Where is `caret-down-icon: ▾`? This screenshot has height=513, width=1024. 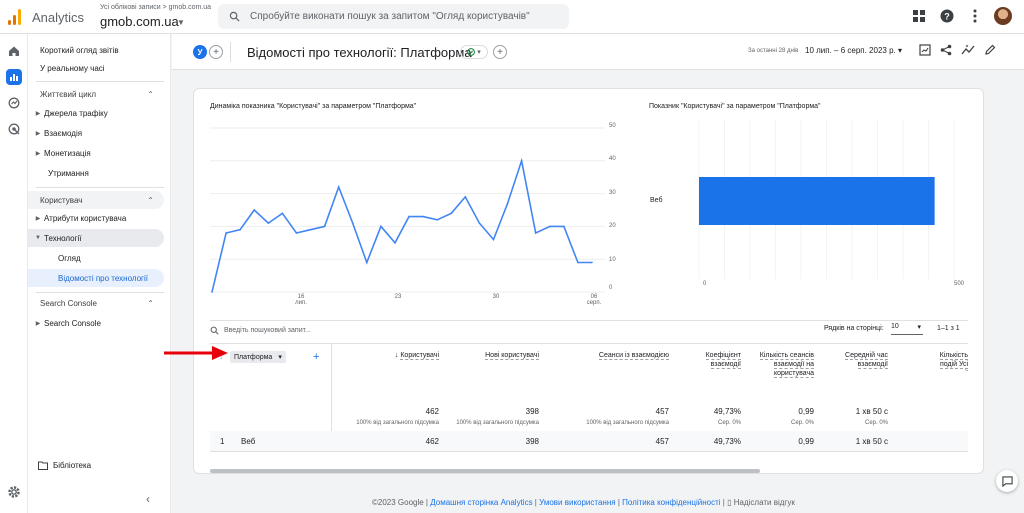 caret-down-icon: ▾ is located at coordinates (280, 357).